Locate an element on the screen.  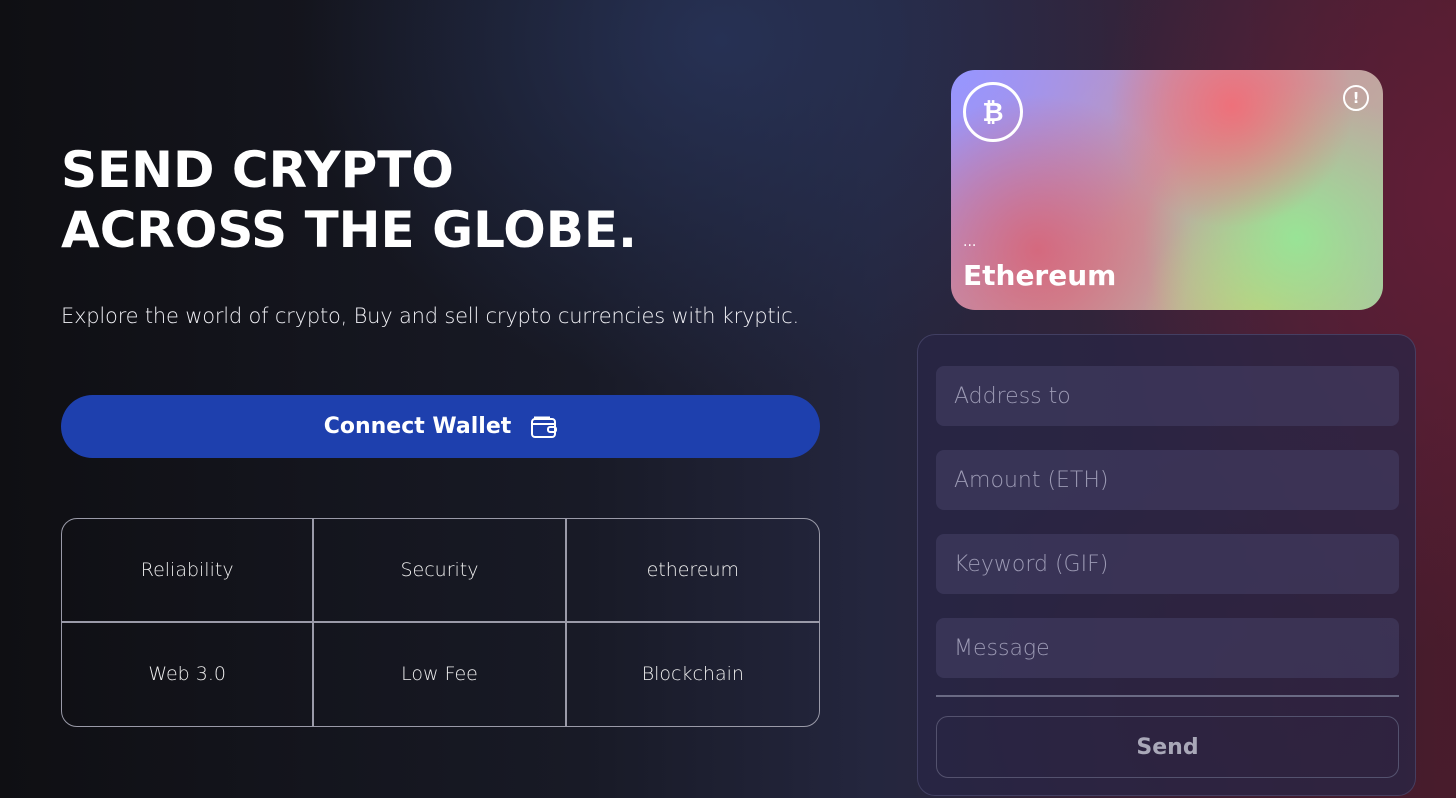
feature-reliability: Reliability is located at coordinates (188, 571).